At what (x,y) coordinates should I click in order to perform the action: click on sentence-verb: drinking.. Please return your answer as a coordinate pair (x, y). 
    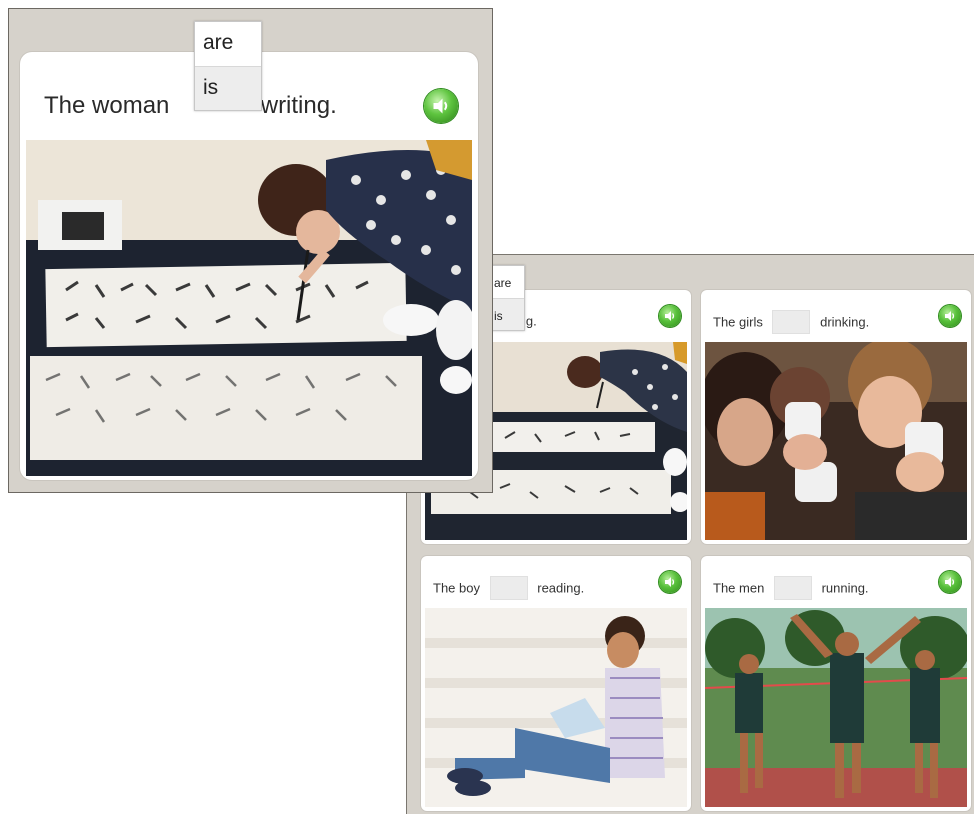
    Looking at the image, I should click on (845, 322).